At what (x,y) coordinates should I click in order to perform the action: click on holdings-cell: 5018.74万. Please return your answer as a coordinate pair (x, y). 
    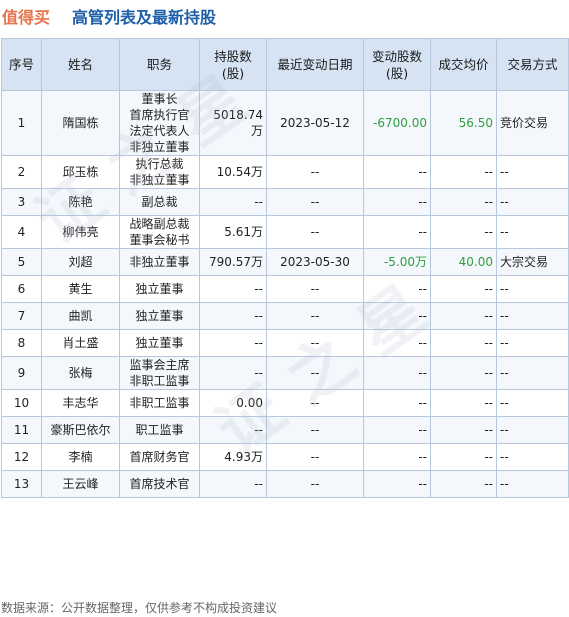
    Looking at the image, I should click on (233, 123).